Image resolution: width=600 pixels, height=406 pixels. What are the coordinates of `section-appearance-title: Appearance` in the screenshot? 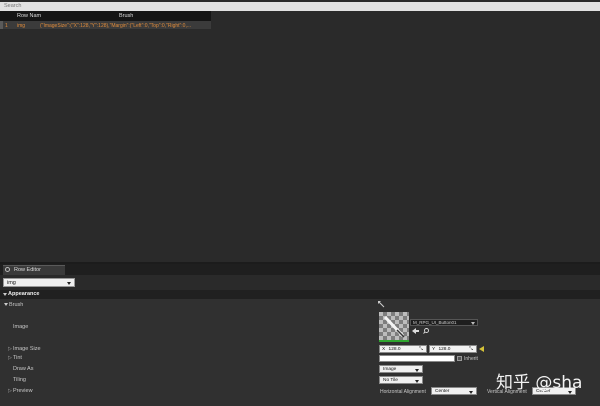 It's located at (24, 294).